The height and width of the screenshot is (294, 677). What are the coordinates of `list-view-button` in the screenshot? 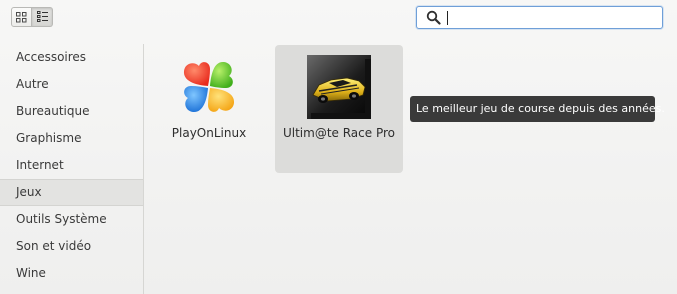 It's located at (42, 17).